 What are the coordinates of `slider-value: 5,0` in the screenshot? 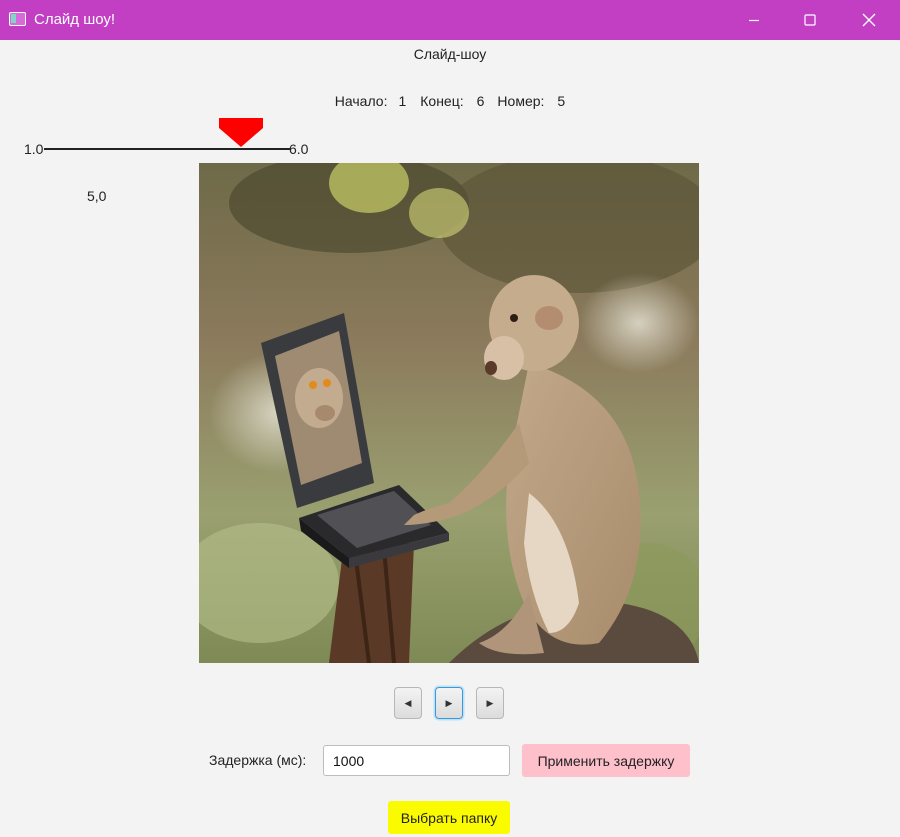 It's located at (97, 196).